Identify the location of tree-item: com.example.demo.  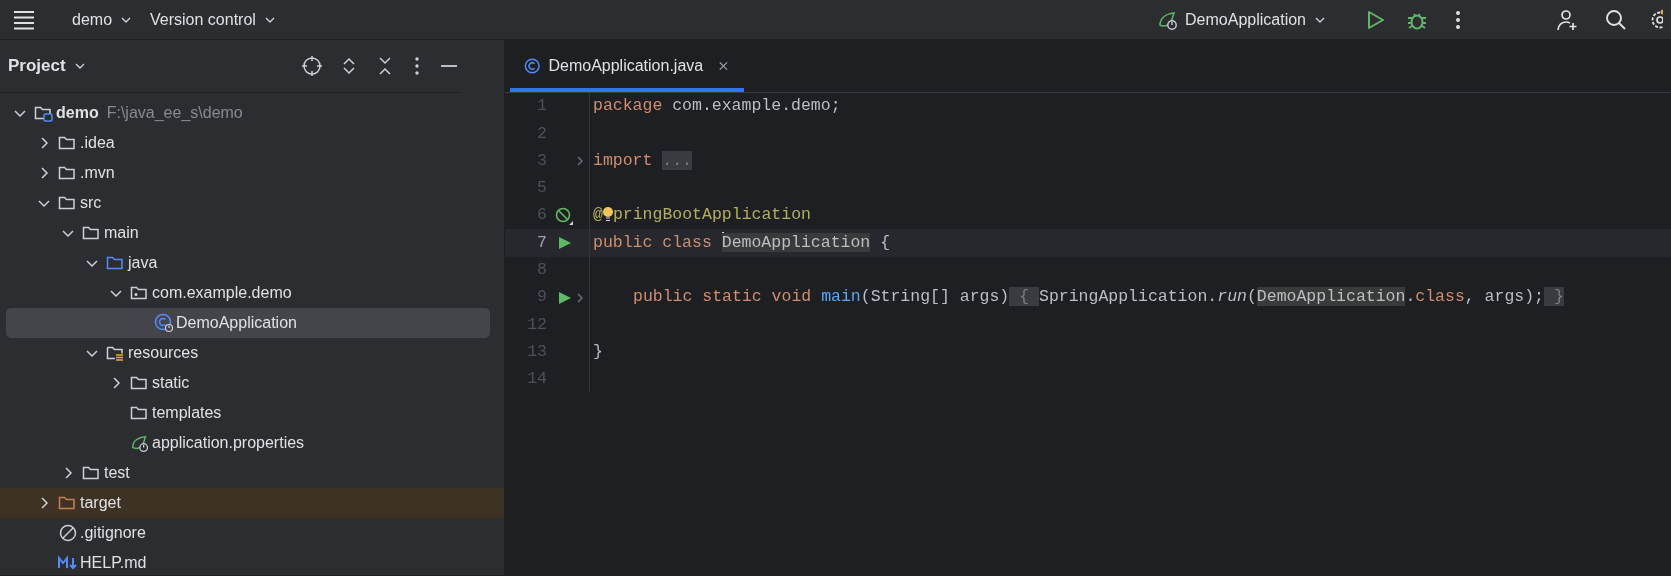
(252, 293).